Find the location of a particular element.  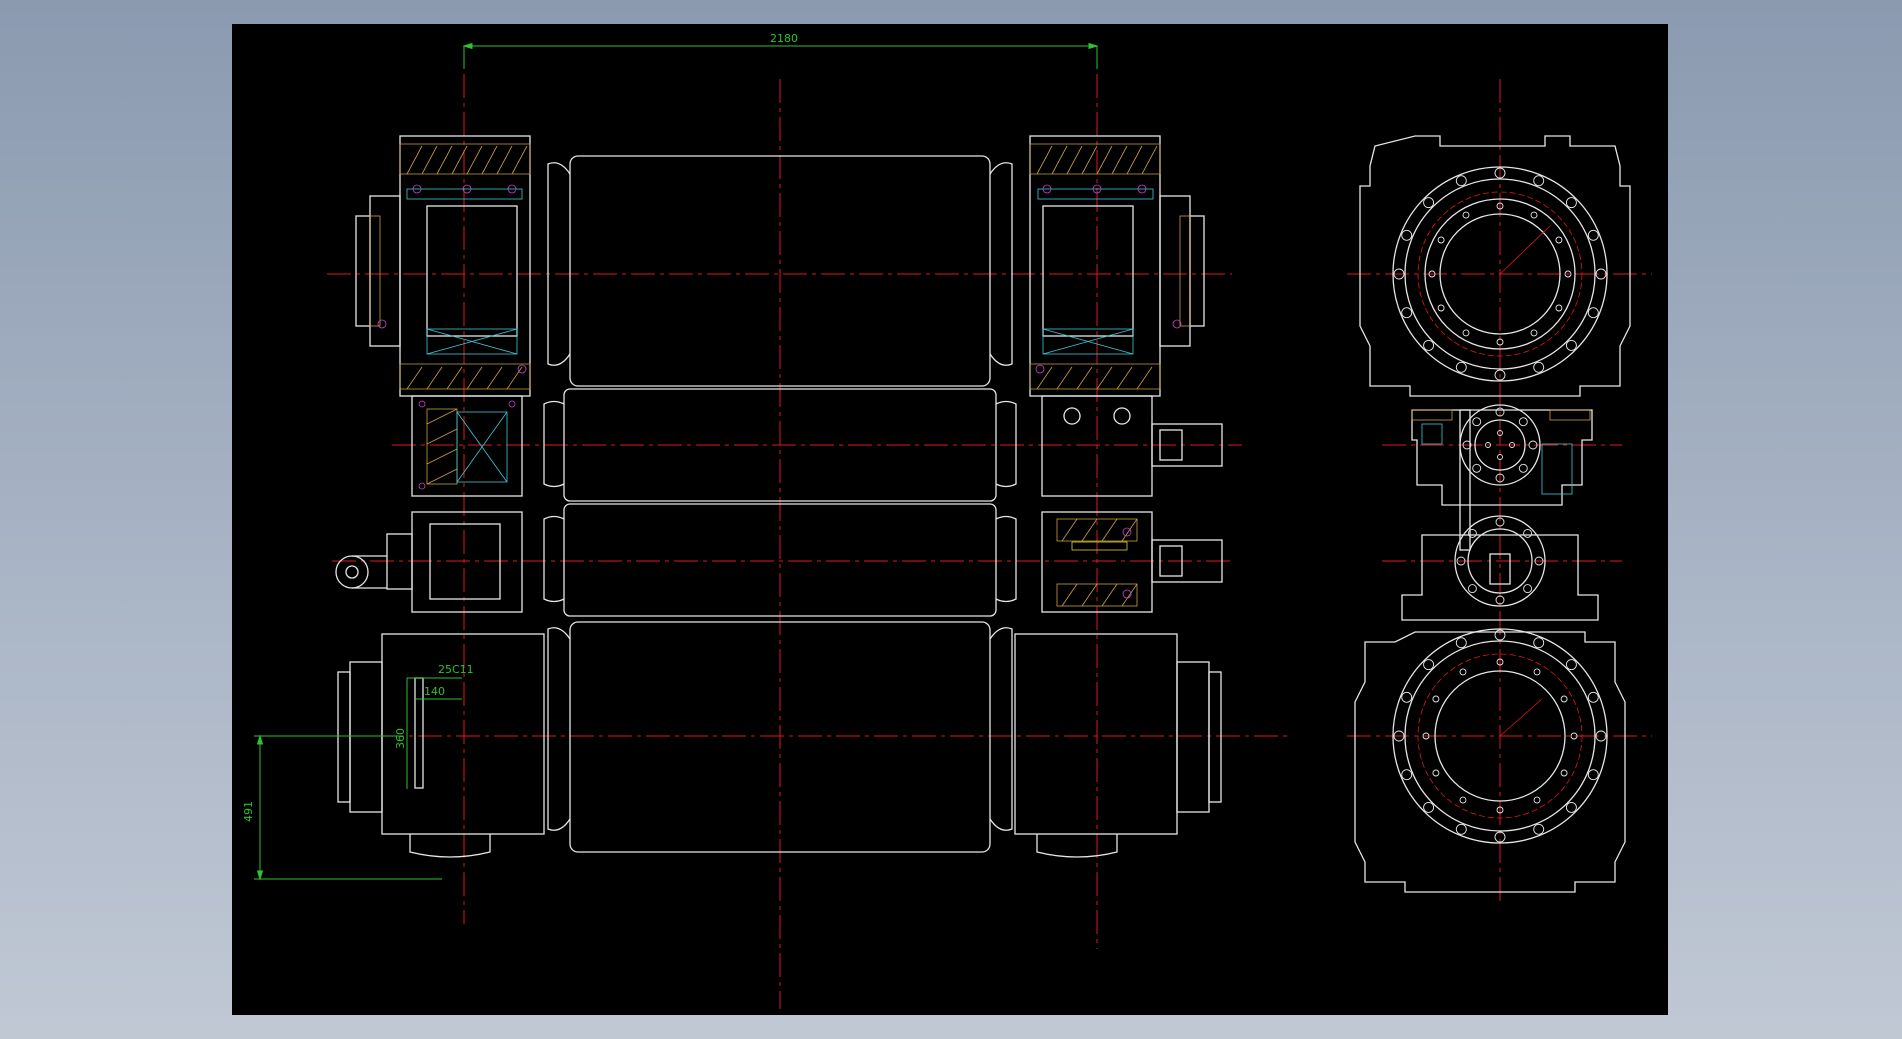

side-bottom-block is located at coordinates (1490, 760).